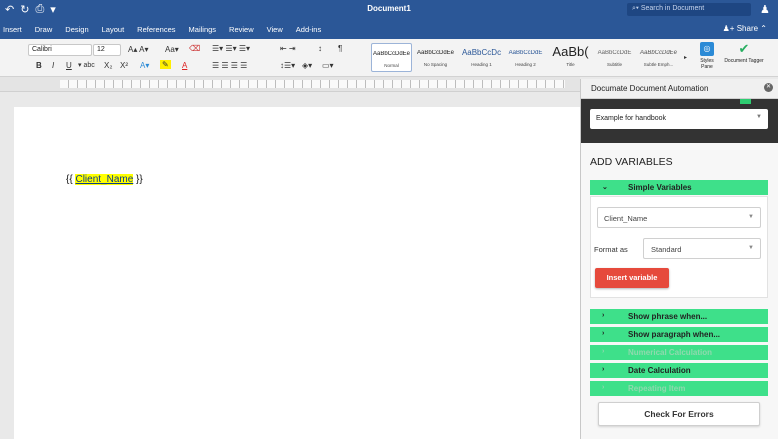 This screenshot has width=778, height=439. What do you see at coordinates (39, 65) in the screenshot?
I see `bold-icon: B` at bounding box center [39, 65].